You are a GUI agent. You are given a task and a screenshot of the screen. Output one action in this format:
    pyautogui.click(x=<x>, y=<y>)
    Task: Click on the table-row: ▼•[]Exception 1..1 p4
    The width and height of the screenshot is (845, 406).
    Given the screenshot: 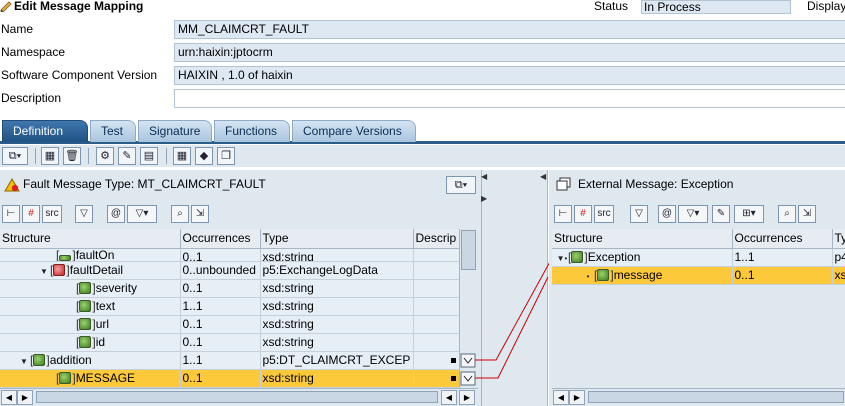 What is the action you would take?
    pyautogui.click(x=698, y=257)
    